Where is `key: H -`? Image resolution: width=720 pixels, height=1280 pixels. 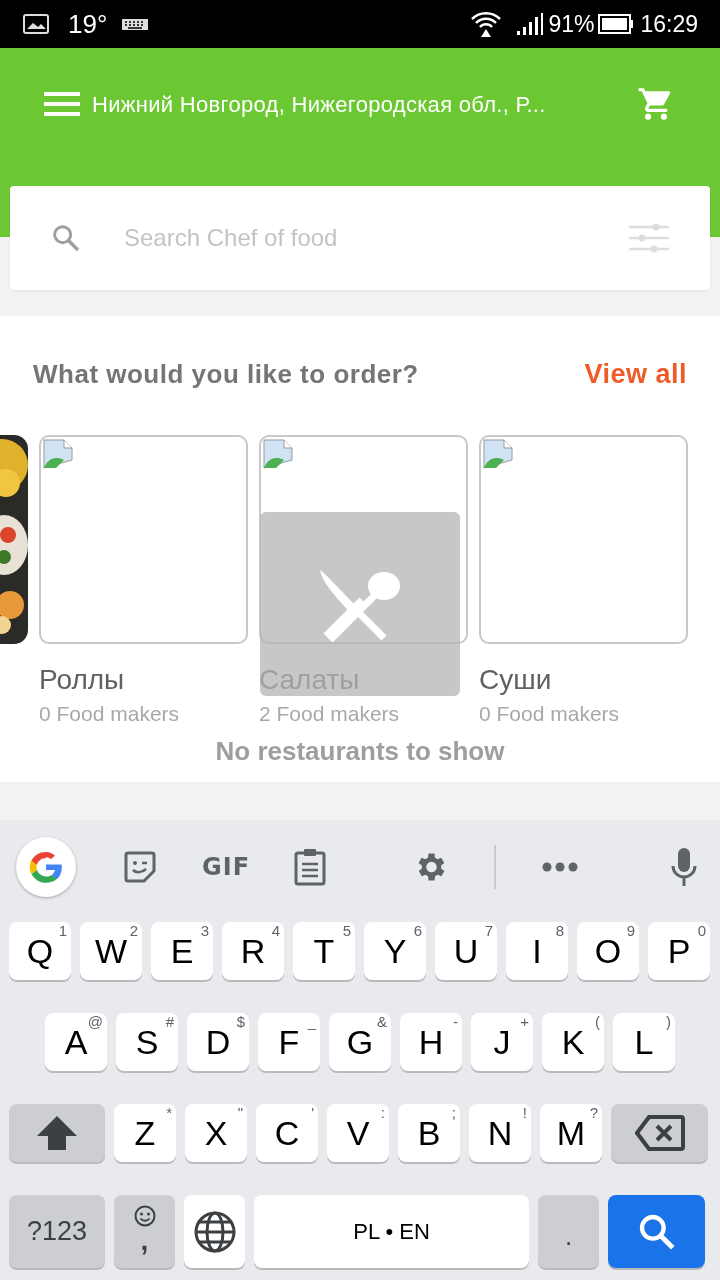 key: H - is located at coordinates (431, 1042).